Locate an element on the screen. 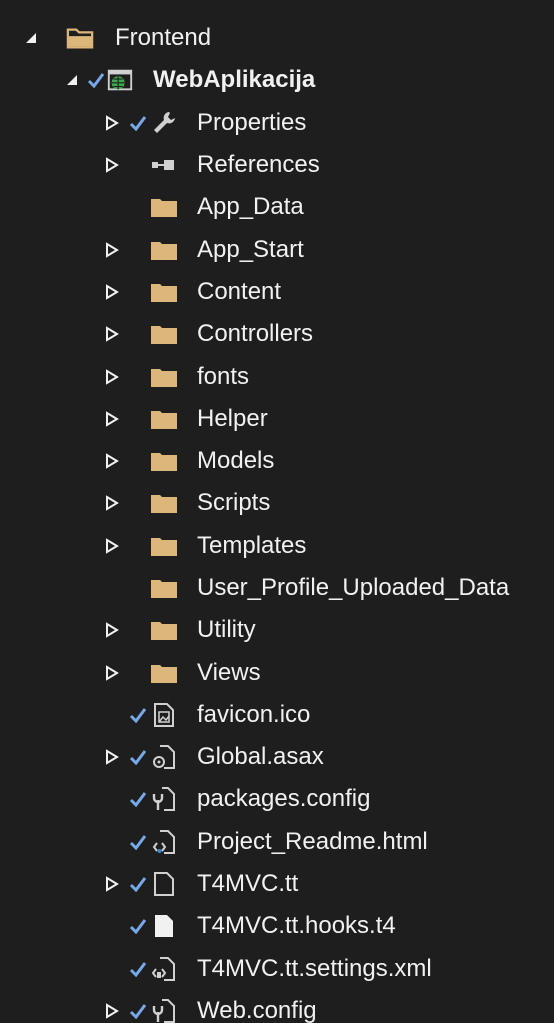 The image size is (554, 1023). tree-node-t4mvc-tt-settings-xml: T4MVC.tt.settings.xml is located at coordinates (277, 969).